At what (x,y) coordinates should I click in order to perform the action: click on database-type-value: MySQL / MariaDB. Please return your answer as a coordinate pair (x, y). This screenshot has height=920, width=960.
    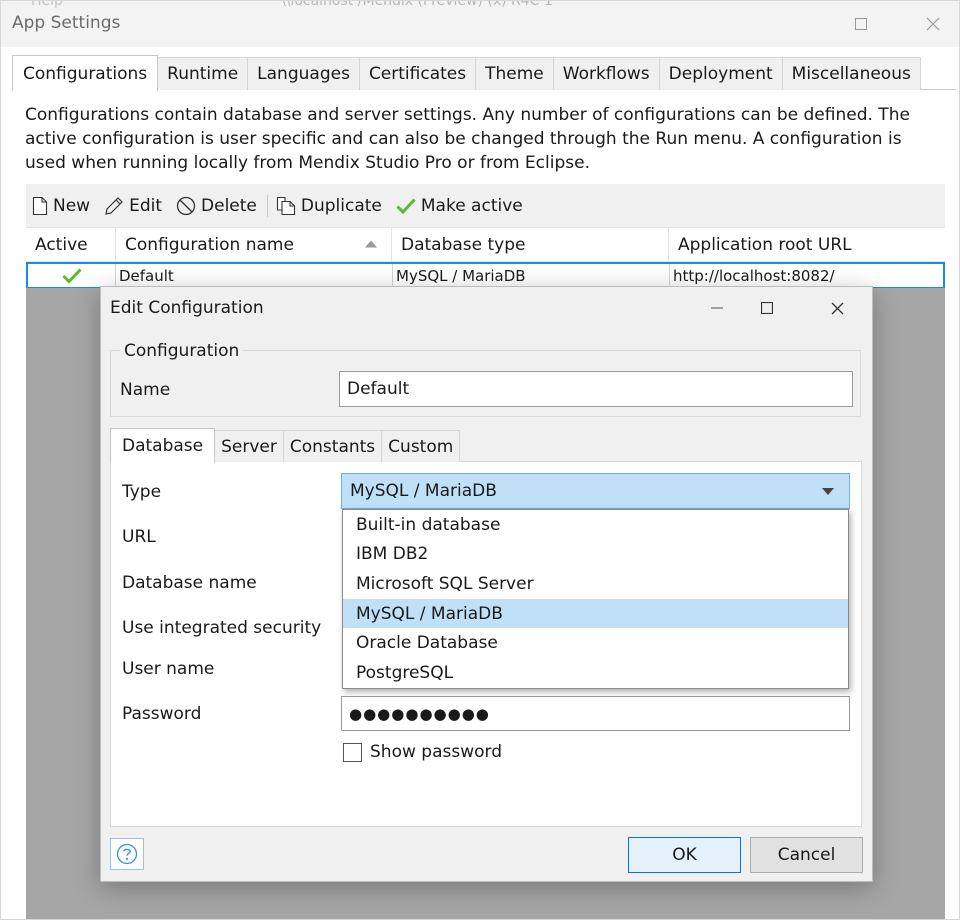
    Looking at the image, I should click on (423, 491).